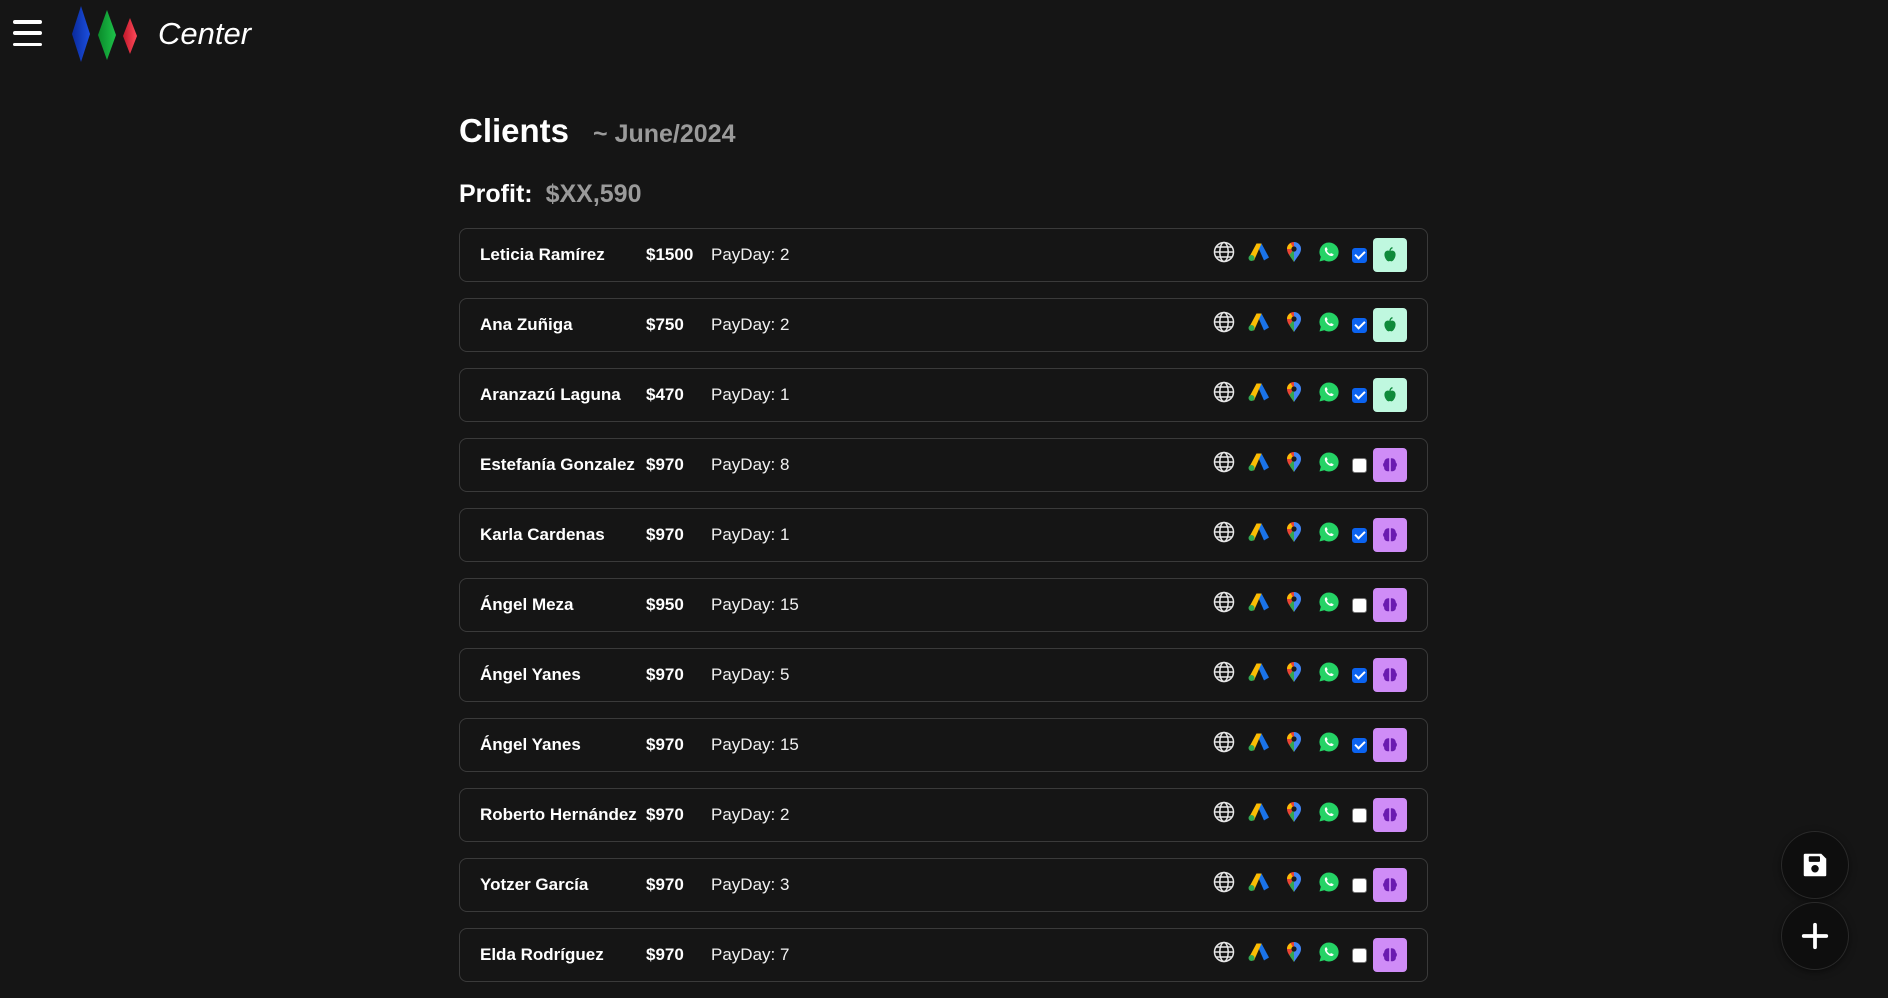 Image resolution: width=1888 pixels, height=998 pixels. I want to click on add-client-button, so click(1815, 936).